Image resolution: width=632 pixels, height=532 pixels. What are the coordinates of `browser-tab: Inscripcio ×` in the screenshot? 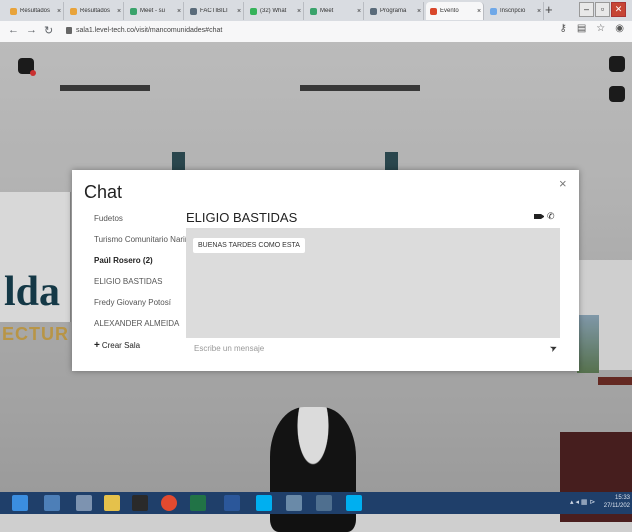 It's located at (515, 11).